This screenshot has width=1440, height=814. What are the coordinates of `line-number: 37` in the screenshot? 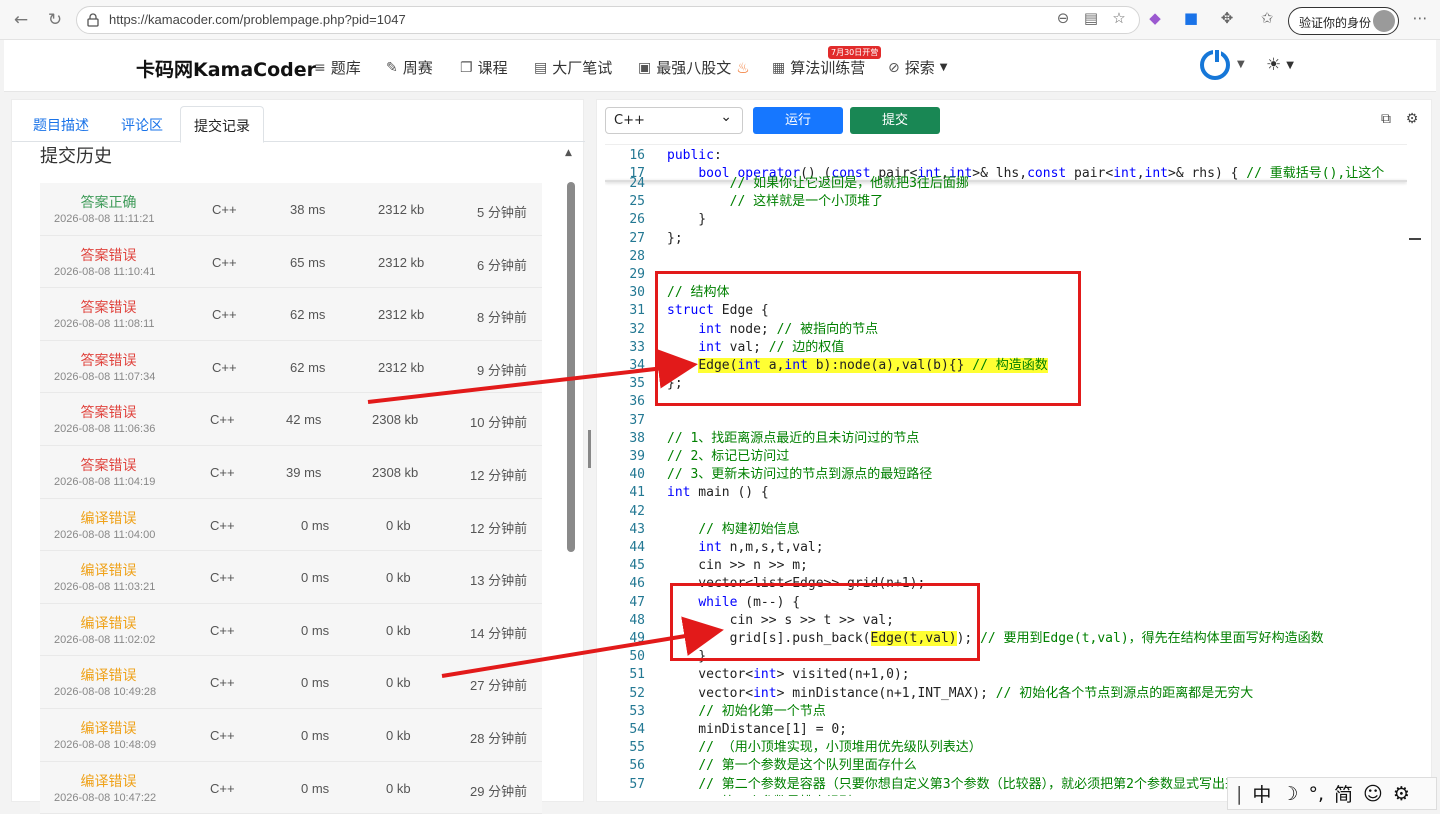 It's located at (637, 420).